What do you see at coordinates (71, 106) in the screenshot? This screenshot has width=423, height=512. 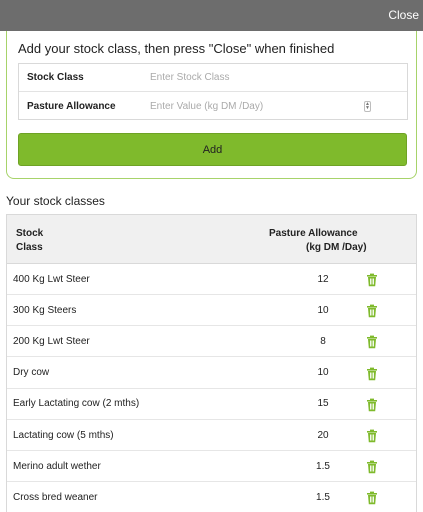 I see `allowance-label: Pasture Allowance` at bounding box center [71, 106].